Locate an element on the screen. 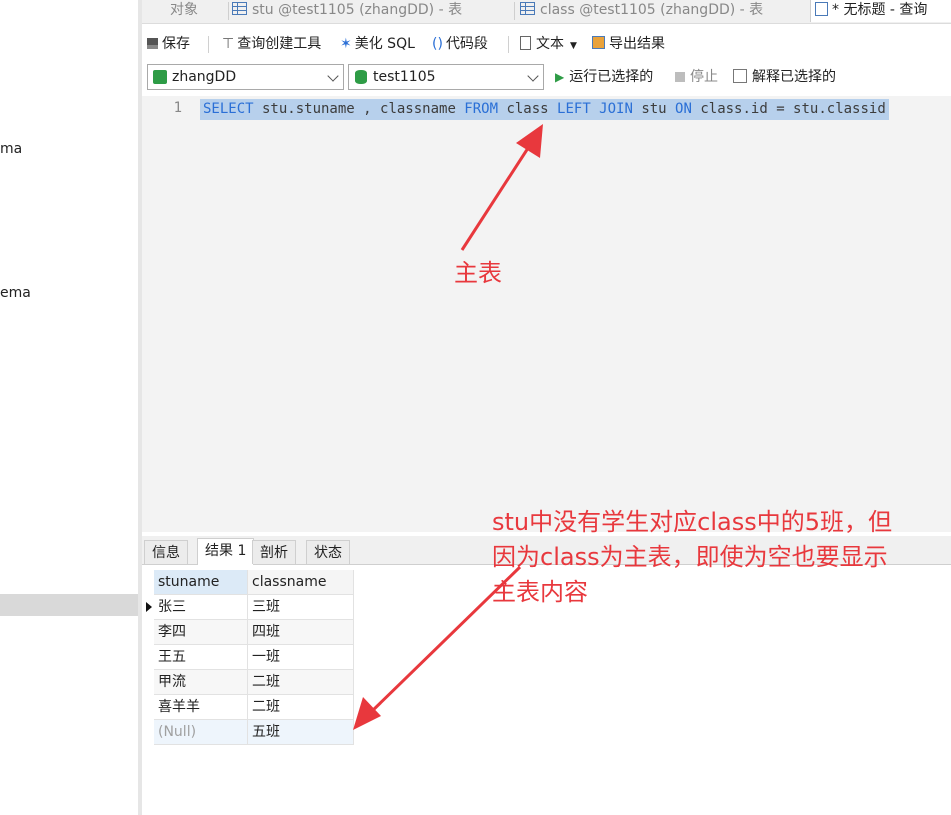  annotation-arrows is located at coordinates (448, 427).